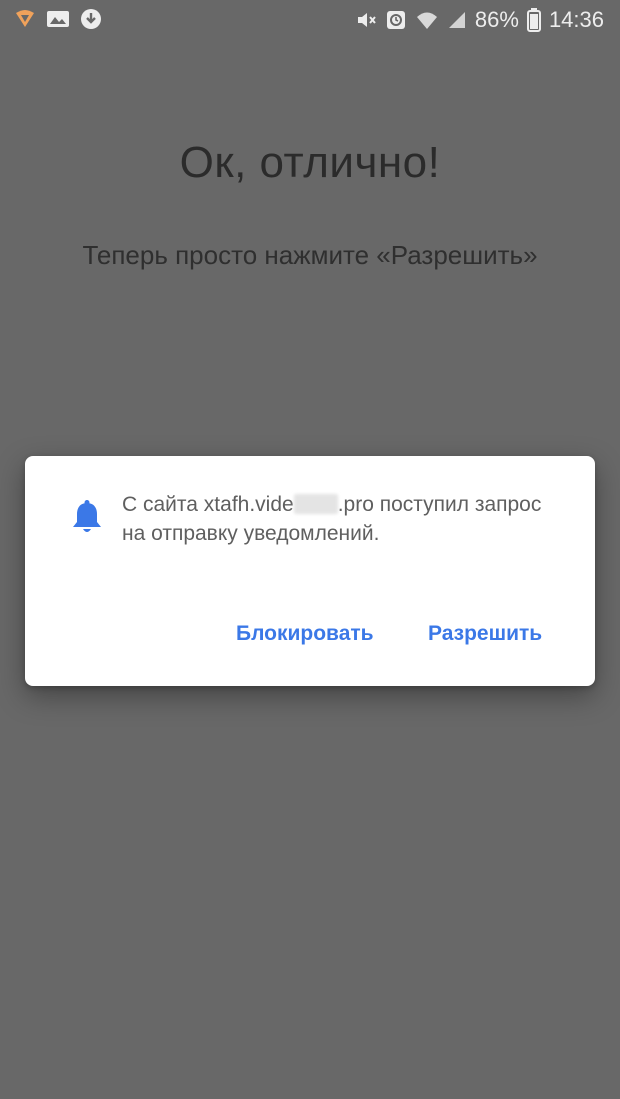  What do you see at coordinates (427, 20) in the screenshot?
I see `wifi-icon` at bounding box center [427, 20].